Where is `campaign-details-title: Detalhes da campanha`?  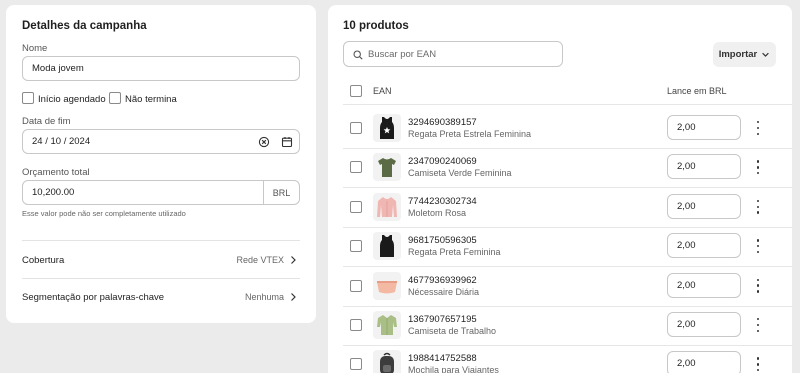 campaign-details-title: Detalhes da campanha is located at coordinates (84, 26).